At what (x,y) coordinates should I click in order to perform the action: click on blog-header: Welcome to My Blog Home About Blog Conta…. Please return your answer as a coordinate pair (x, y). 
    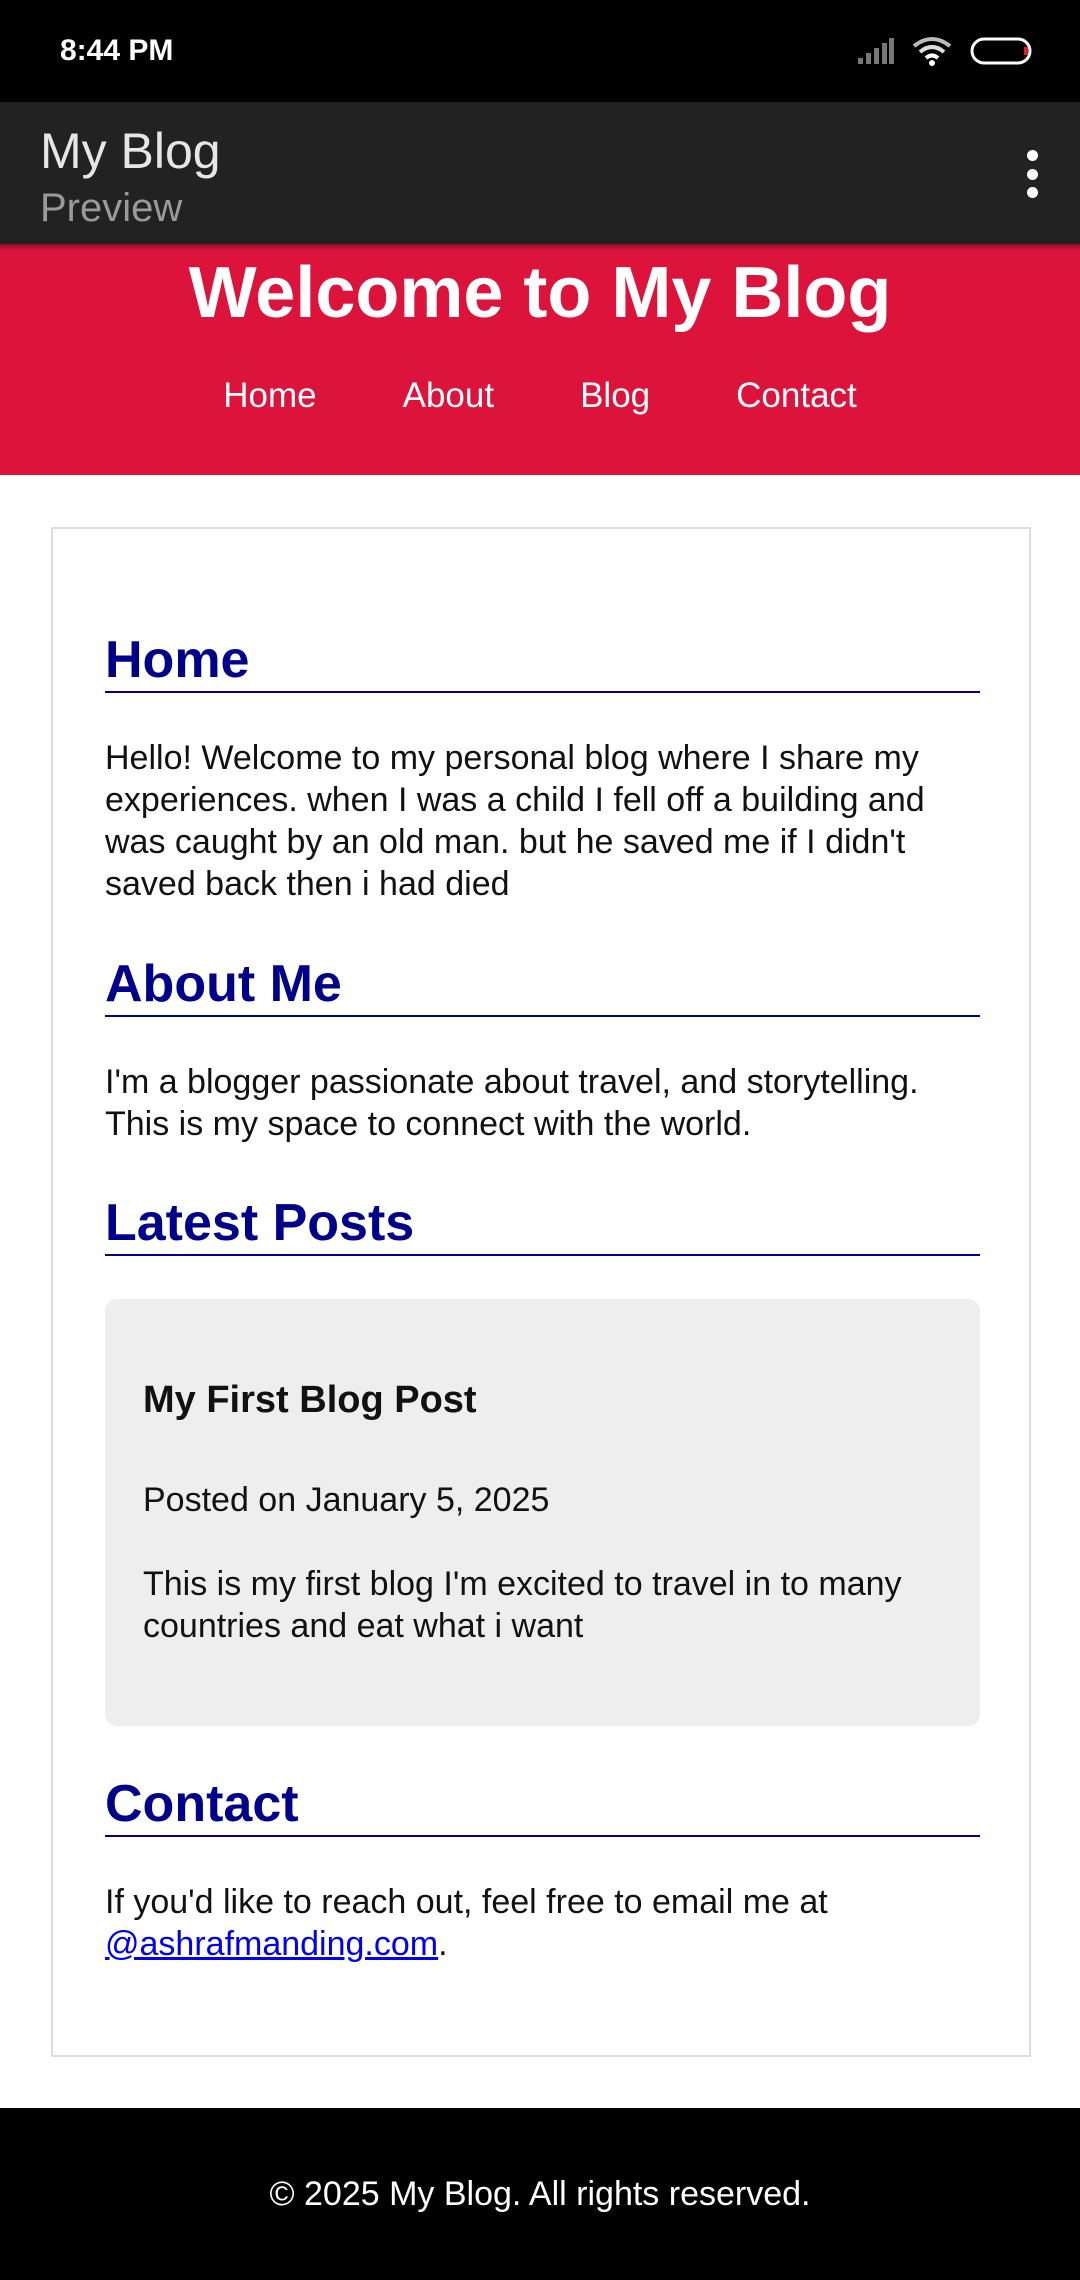
    Looking at the image, I should click on (540, 359).